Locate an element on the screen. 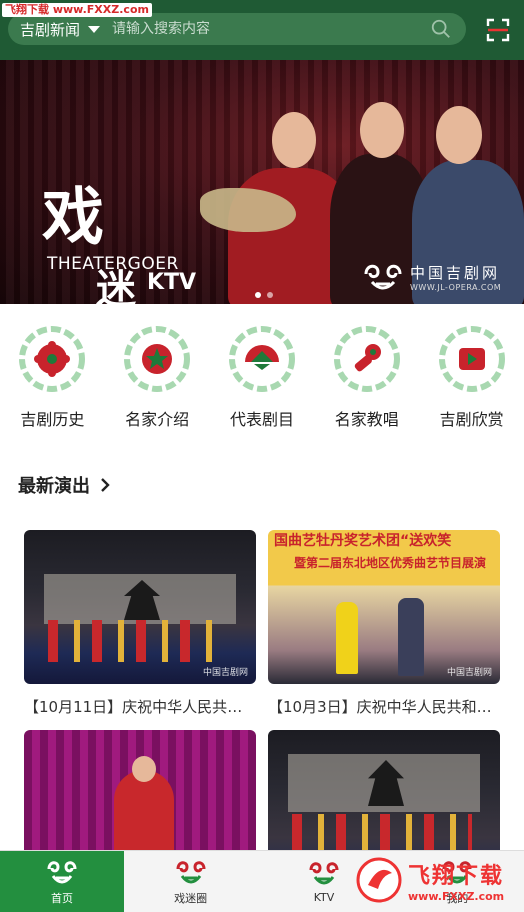 The width and height of the screenshot is (524, 912). latest-performances-header: 最新演出 is located at coordinates (64, 485).